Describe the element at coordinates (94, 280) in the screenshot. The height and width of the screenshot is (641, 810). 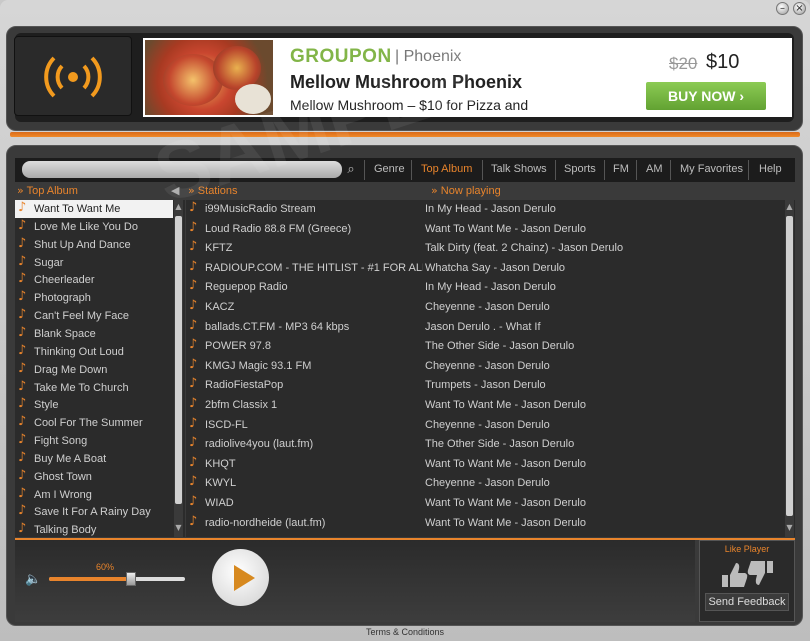
I see `list-item: ♪ Cheerleader` at that location.